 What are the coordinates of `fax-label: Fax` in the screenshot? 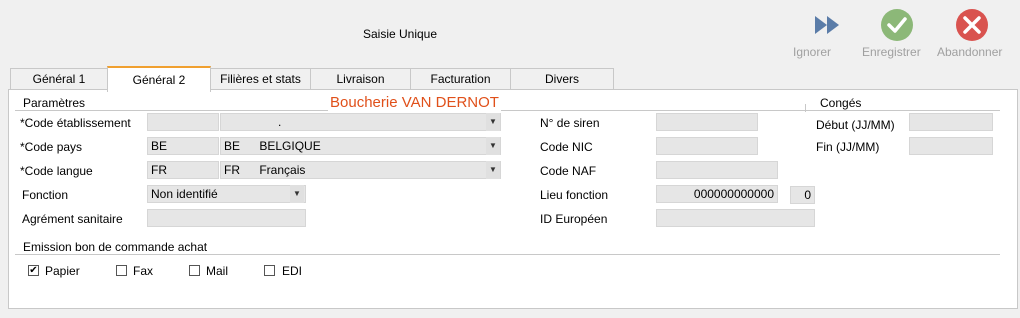 It's located at (143, 271).